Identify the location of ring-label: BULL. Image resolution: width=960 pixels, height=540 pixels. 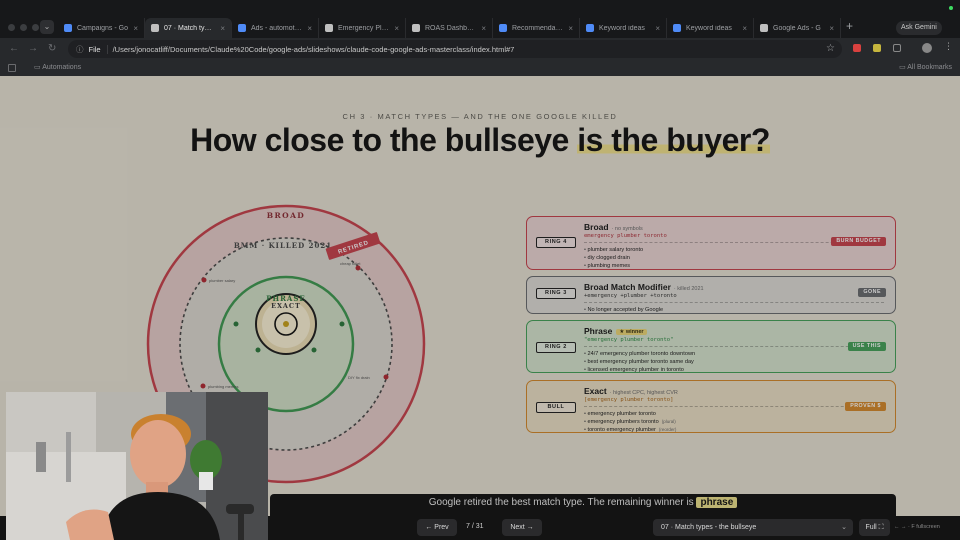
(556, 407).